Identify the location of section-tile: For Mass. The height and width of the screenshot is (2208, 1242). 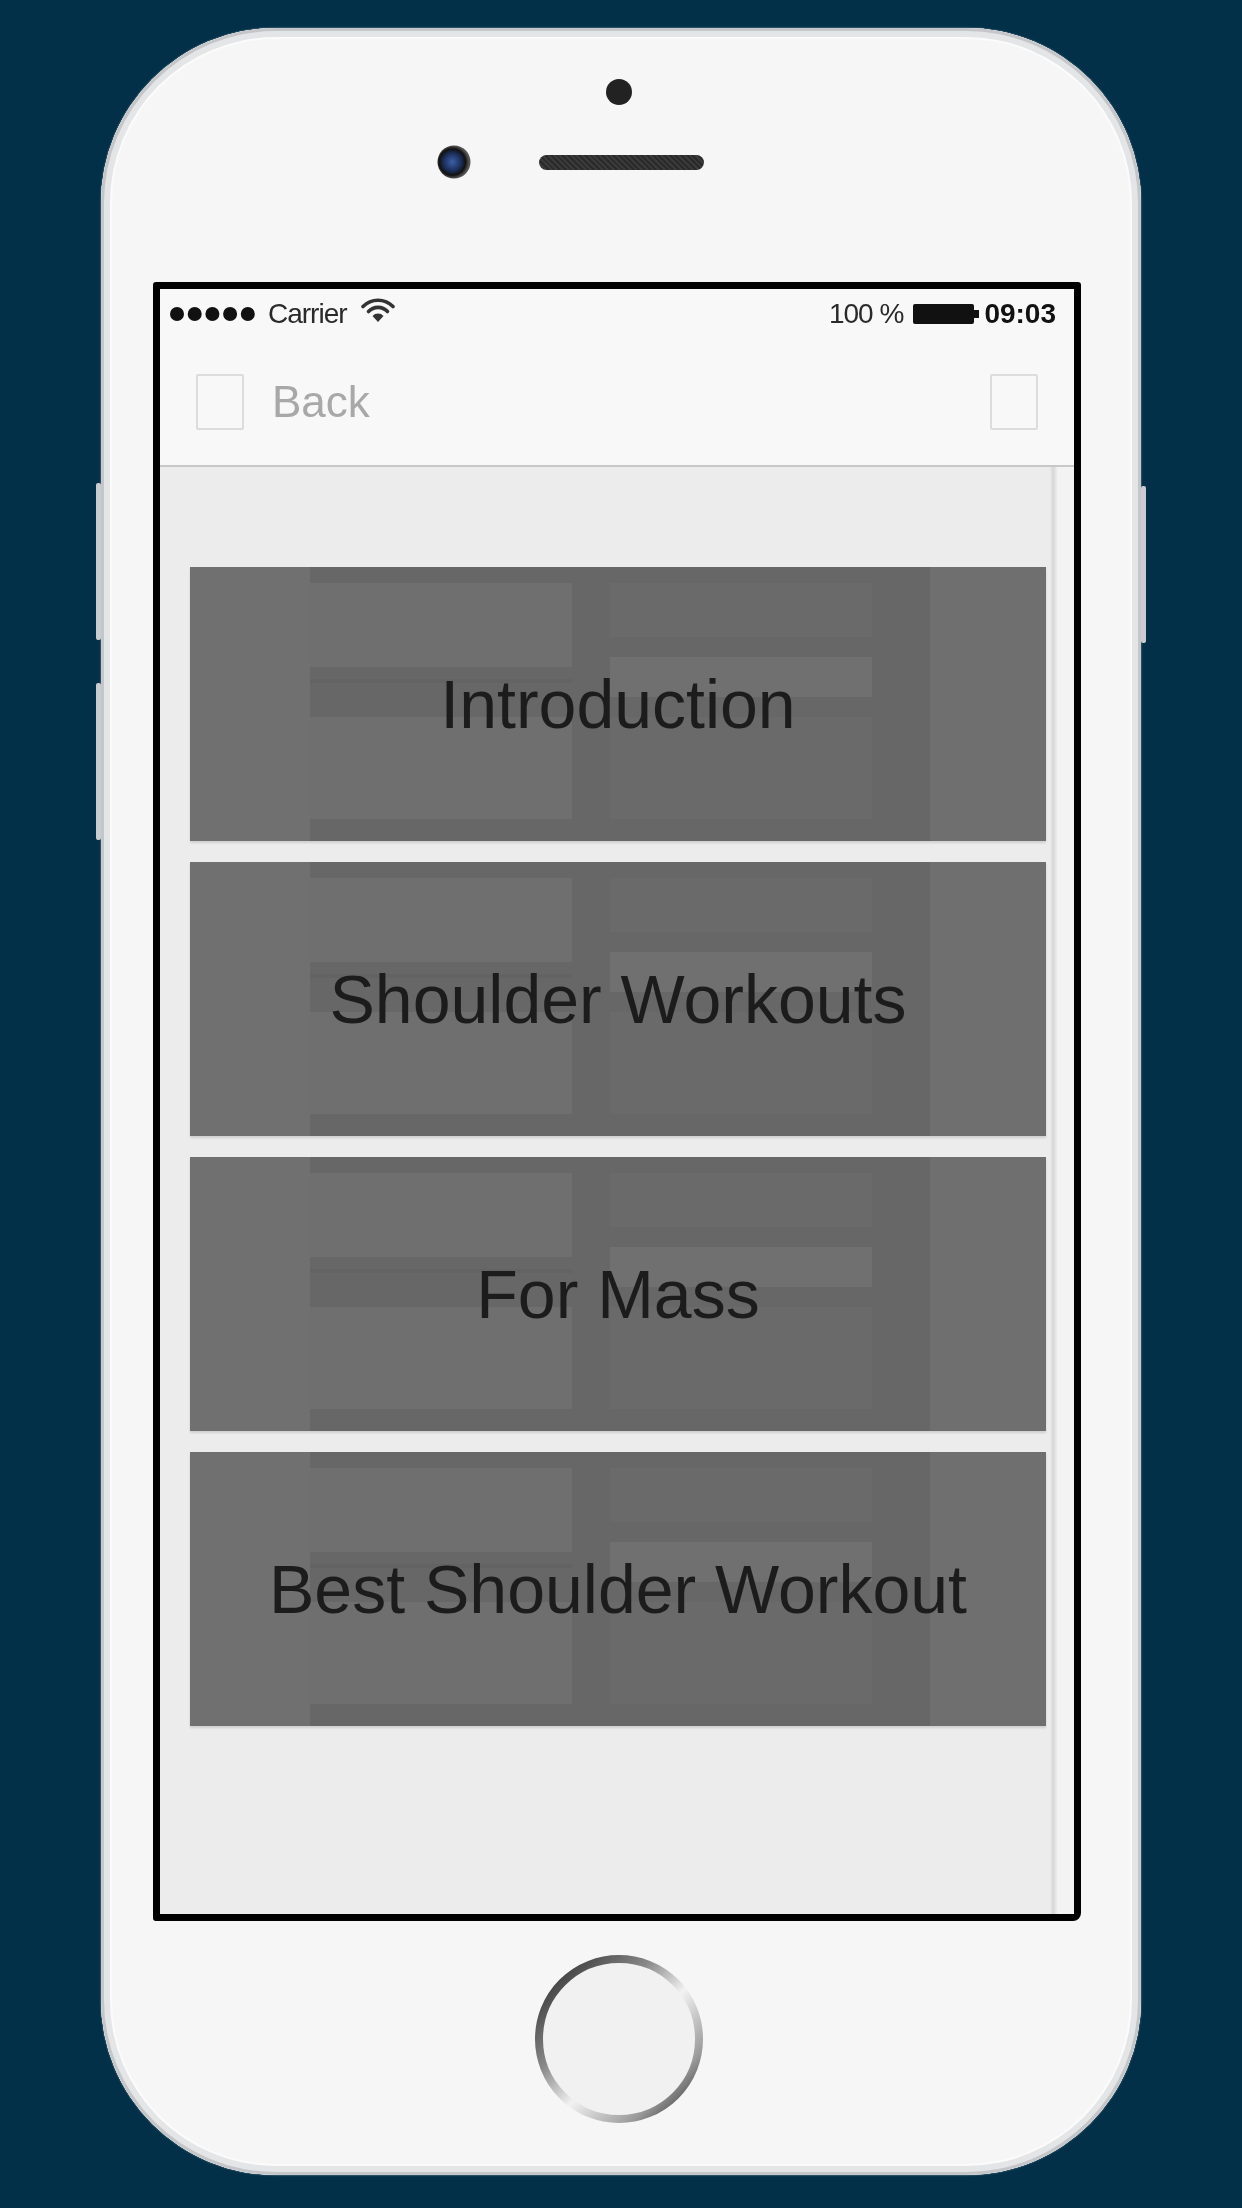
(618, 1294).